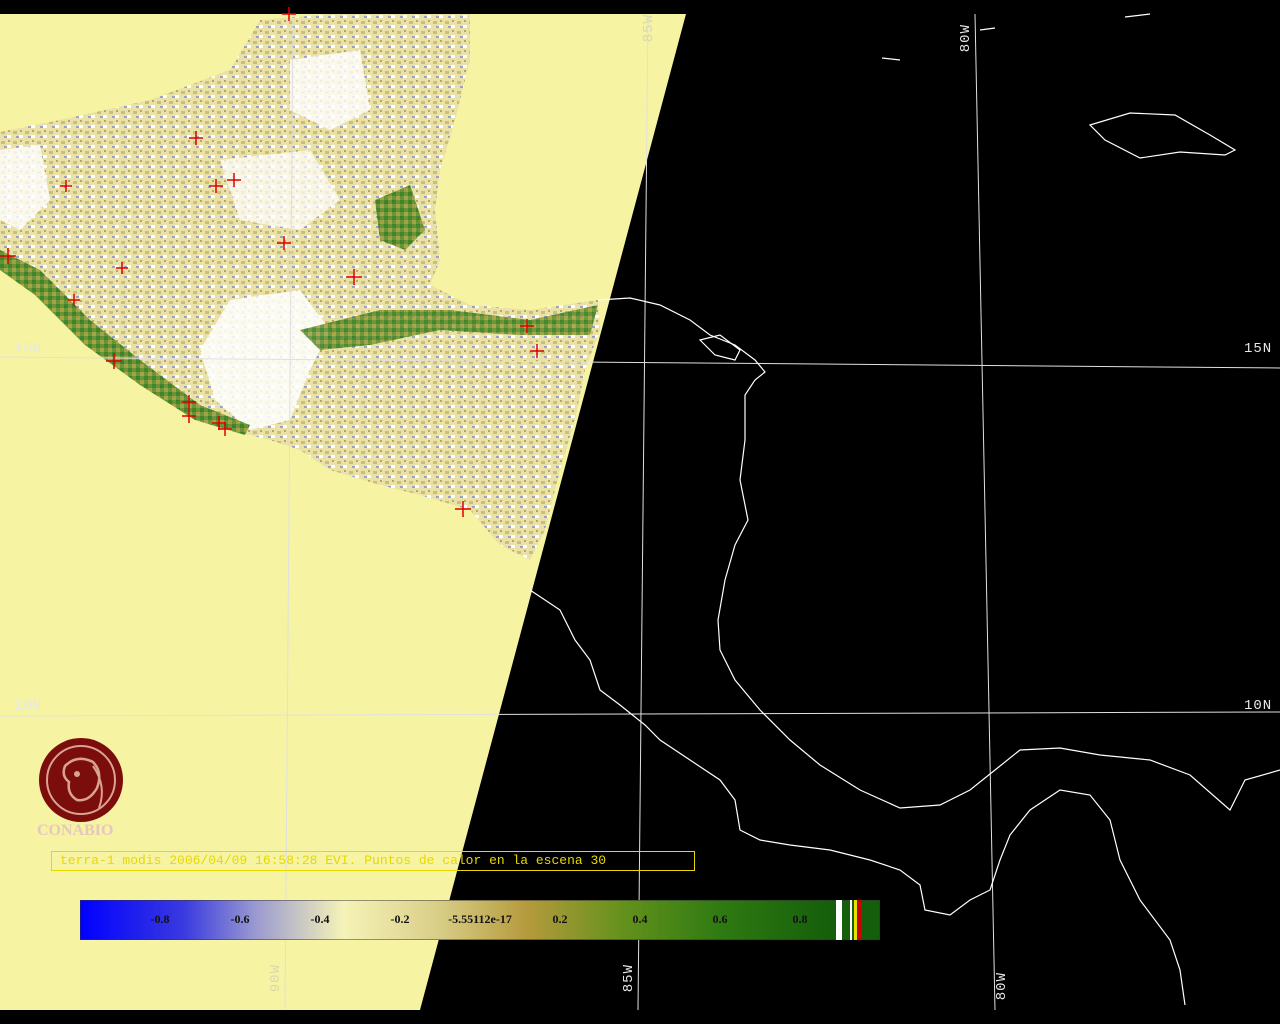 This screenshot has width=1280, height=1024. Describe the element at coordinates (240, 919) in the screenshot. I see `colorbar-tick-label: -0.6` at that location.